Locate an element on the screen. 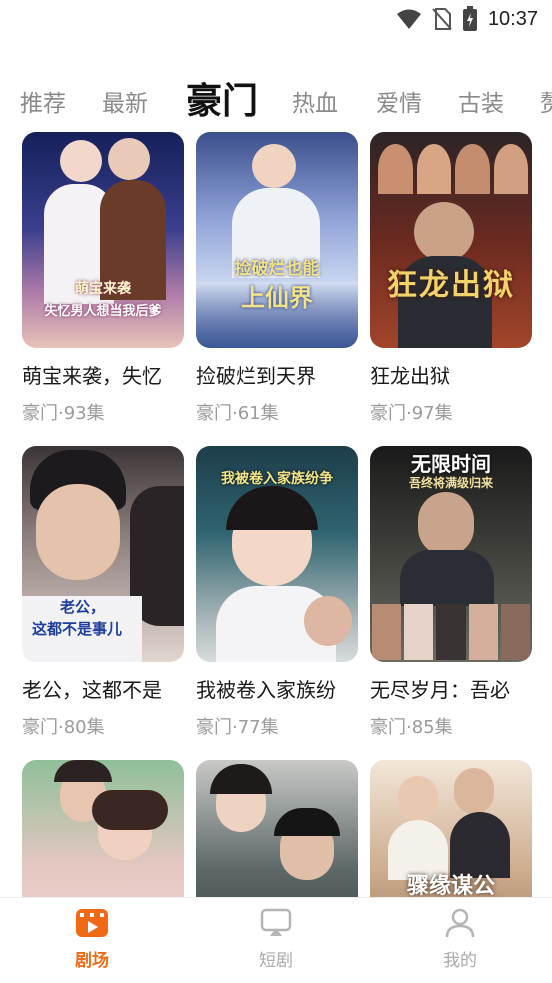 This screenshot has height=983, width=552. drama-meta: 豪门·77集 is located at coordinates (237, 727).